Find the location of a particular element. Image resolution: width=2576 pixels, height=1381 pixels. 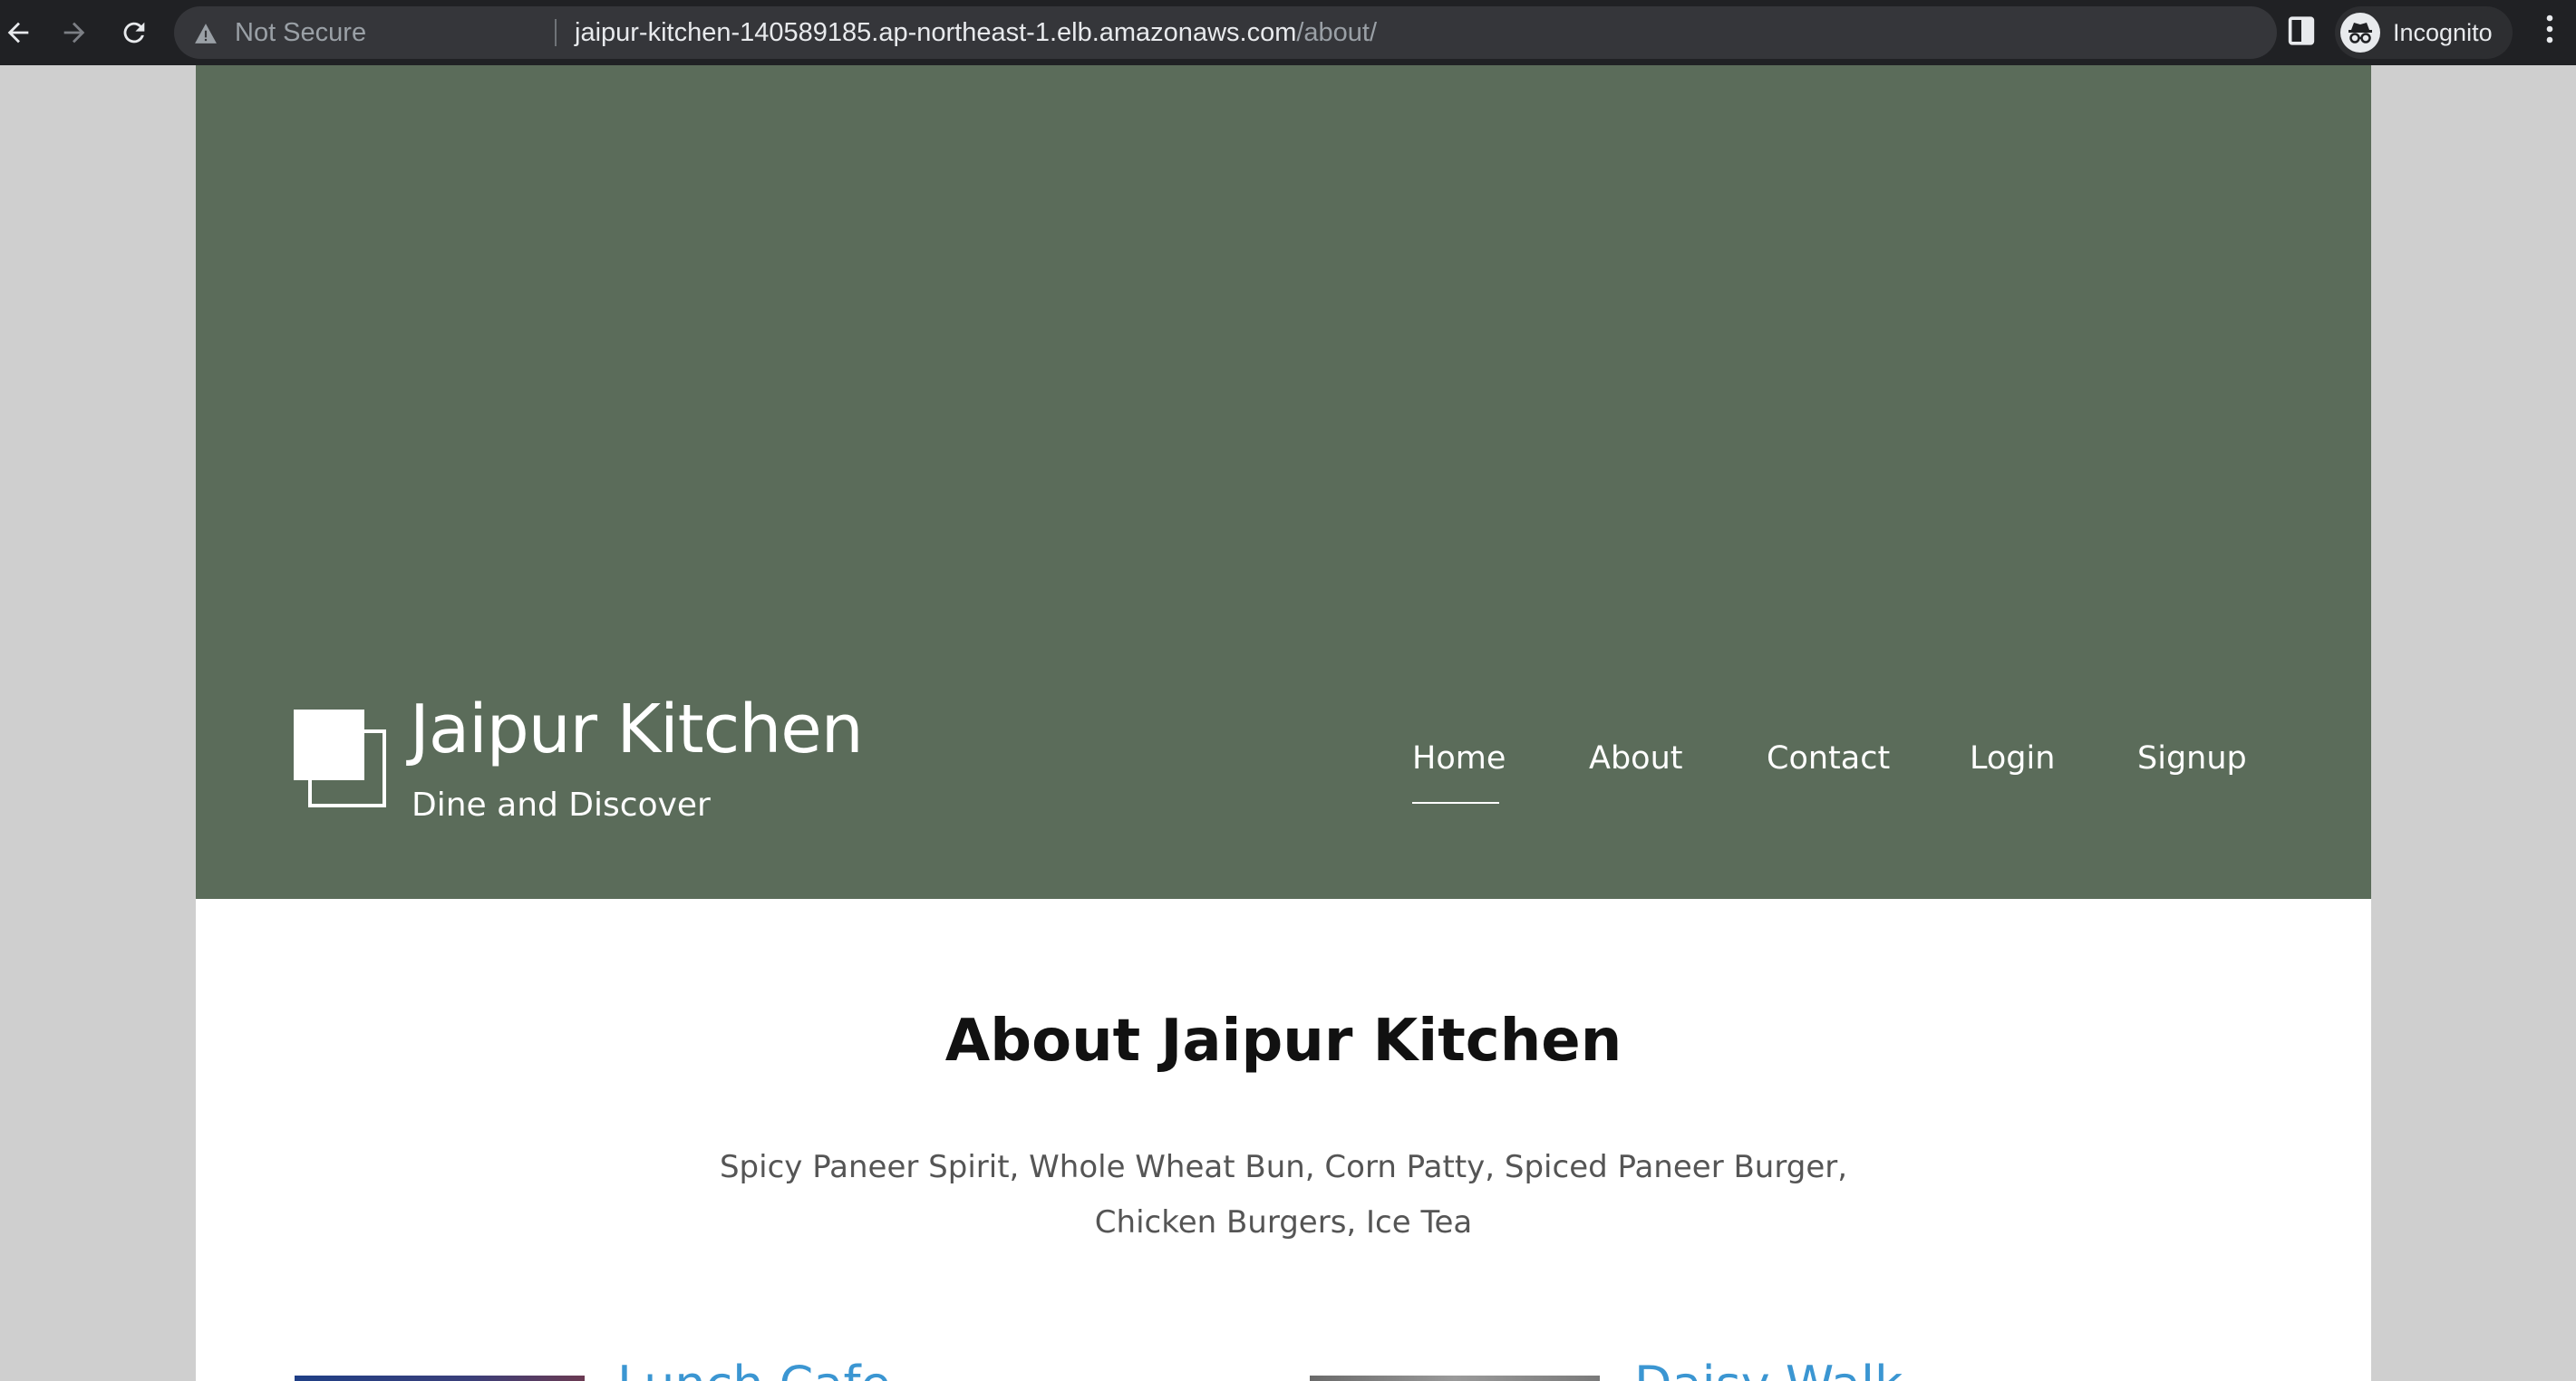

profile-button: Incognito is located at coordinates (2424, 32).